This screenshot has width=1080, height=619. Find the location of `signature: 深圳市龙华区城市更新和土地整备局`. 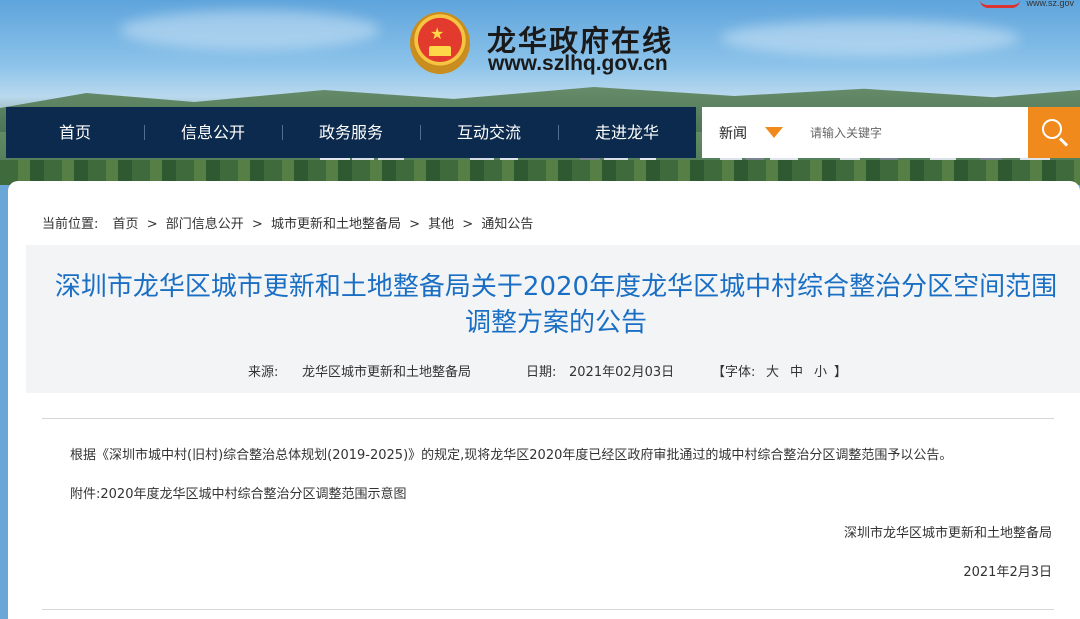

signature: 深圳市龙华区城市更新和土地整备局 is located at coordinates (947, 533).